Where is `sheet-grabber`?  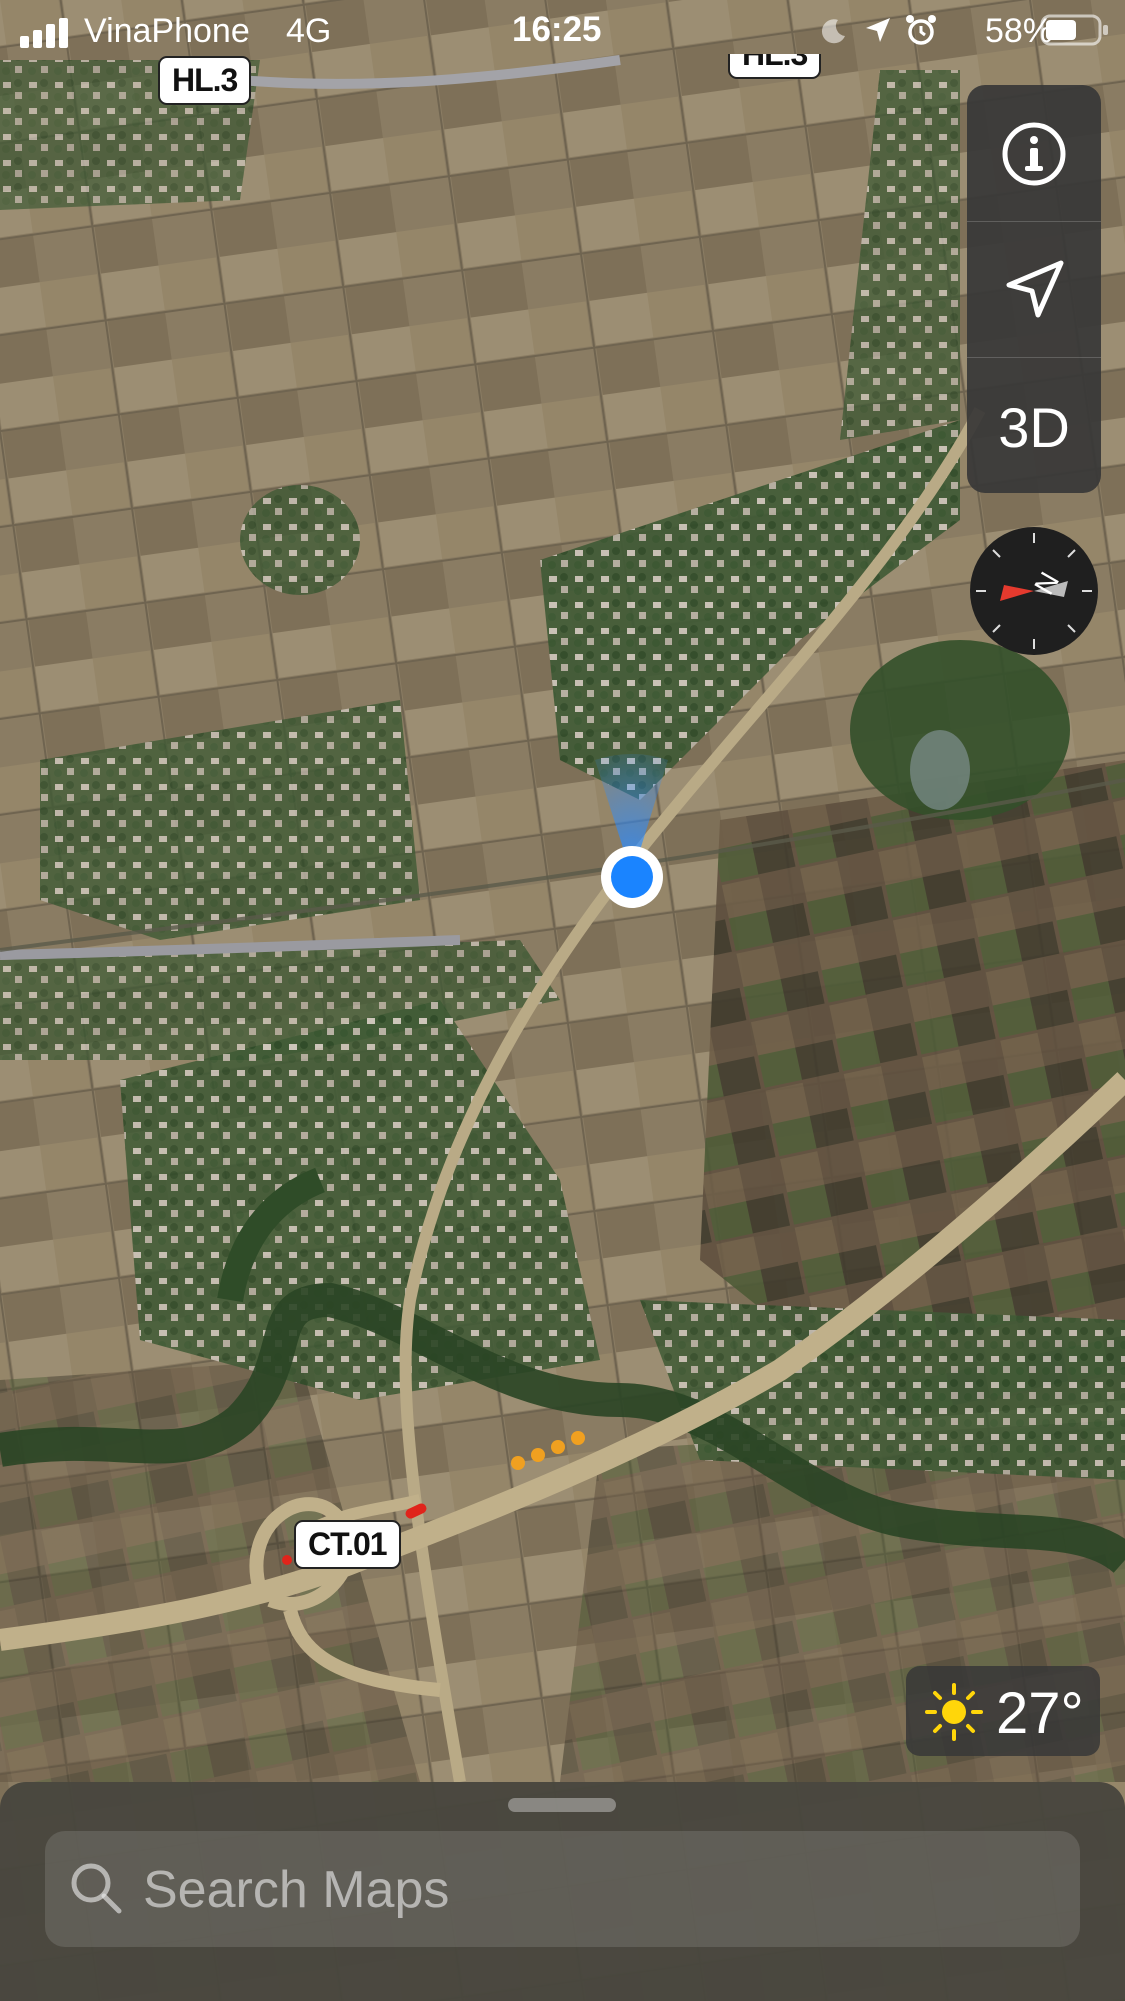
sheet-grabber is located at coordinates (562, 1805).